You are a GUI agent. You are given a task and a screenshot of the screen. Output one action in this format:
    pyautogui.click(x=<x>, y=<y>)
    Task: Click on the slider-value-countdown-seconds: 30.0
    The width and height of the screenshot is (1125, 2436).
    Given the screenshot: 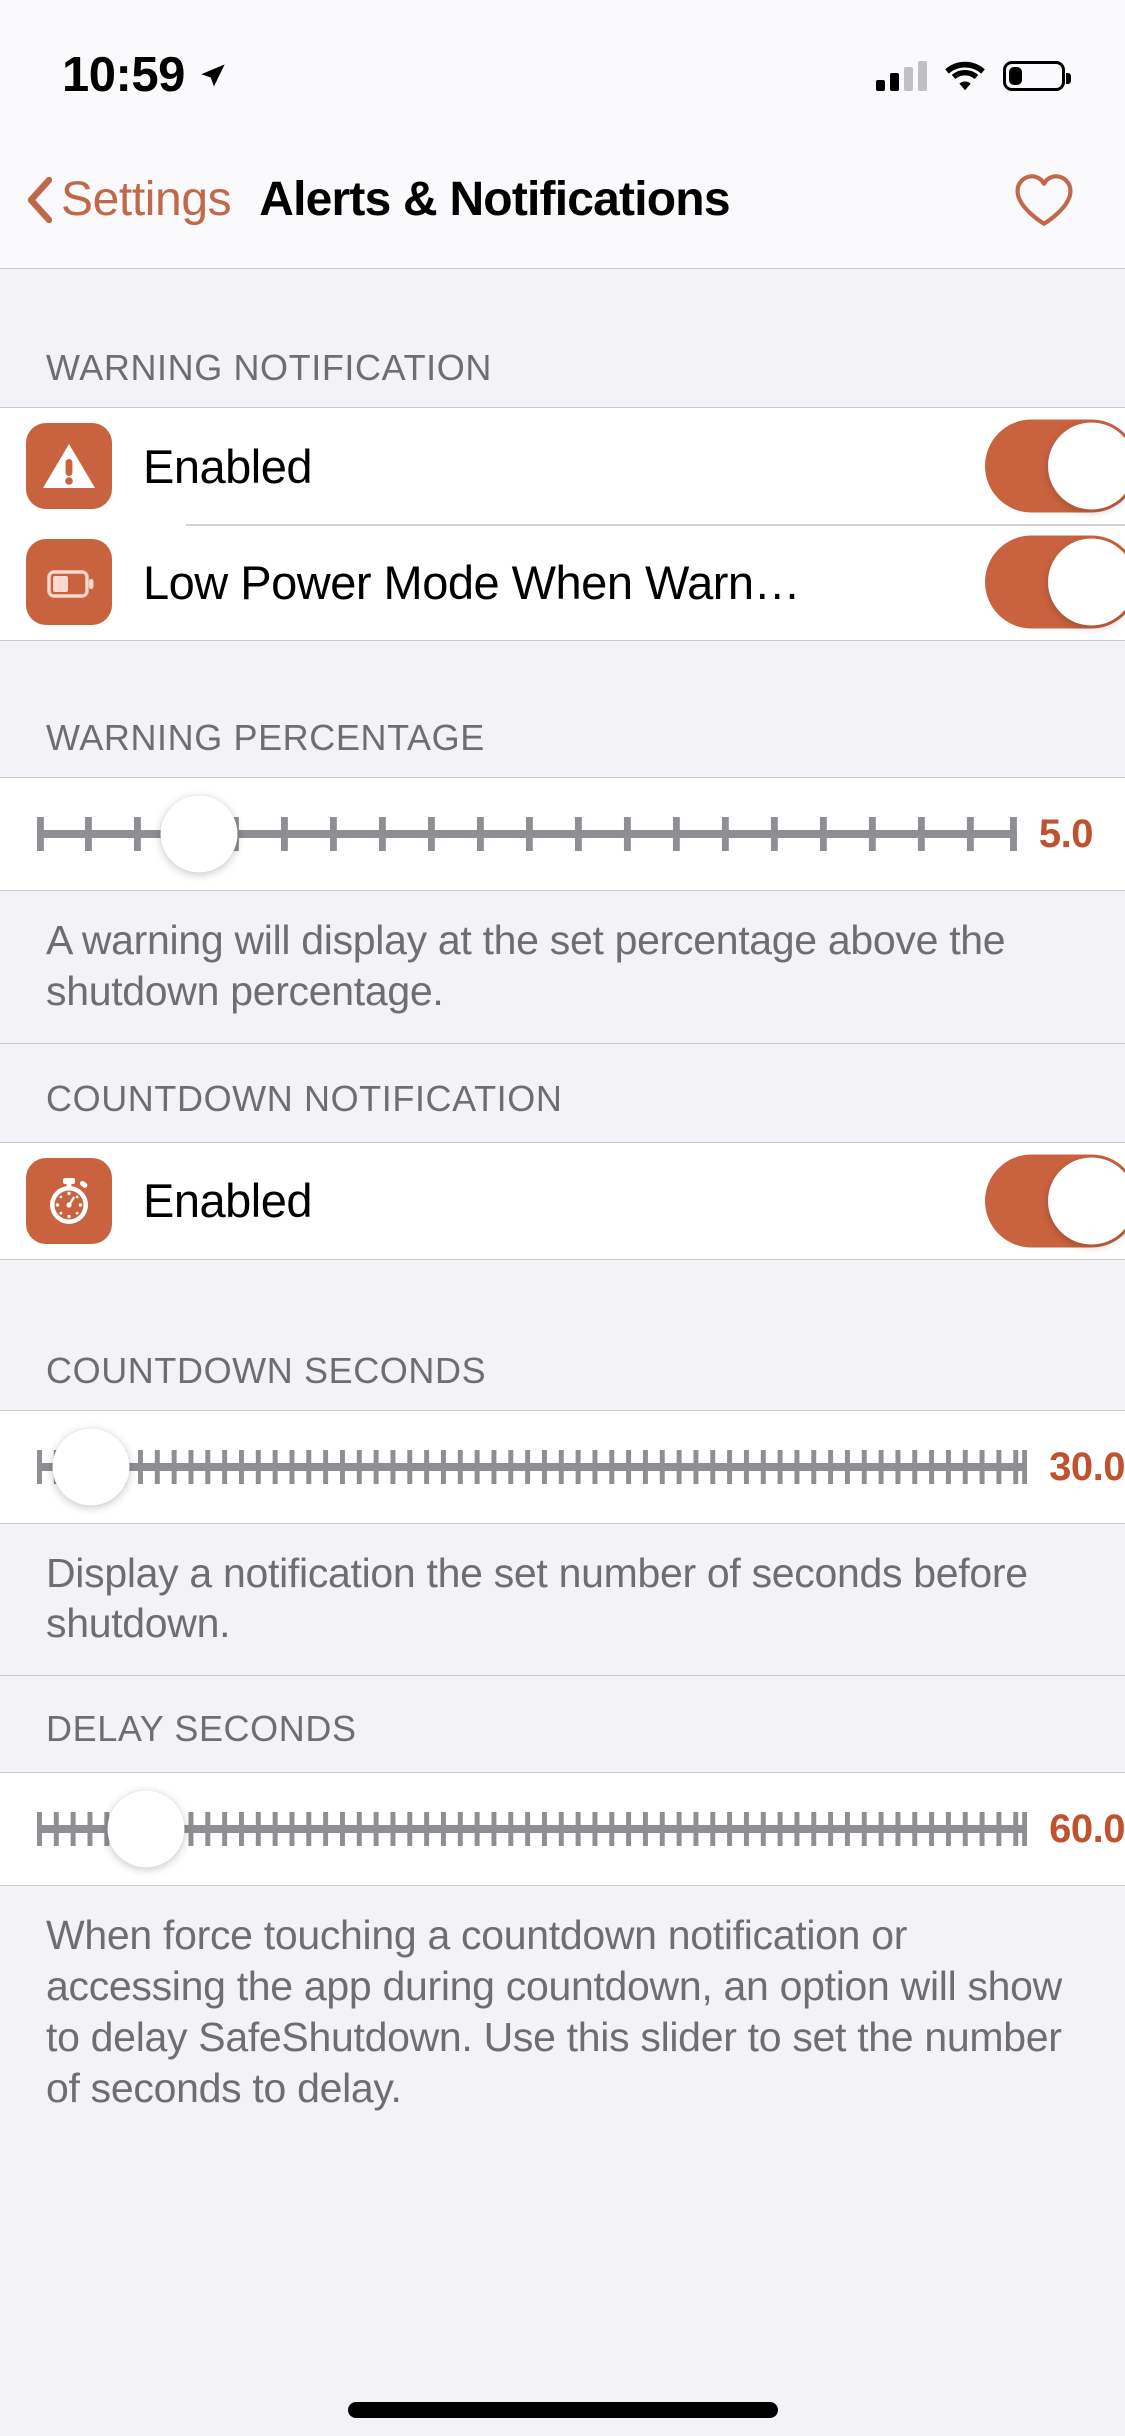 What is the action you would take?
    pyautogui.click(x=1087, y=1466)
    